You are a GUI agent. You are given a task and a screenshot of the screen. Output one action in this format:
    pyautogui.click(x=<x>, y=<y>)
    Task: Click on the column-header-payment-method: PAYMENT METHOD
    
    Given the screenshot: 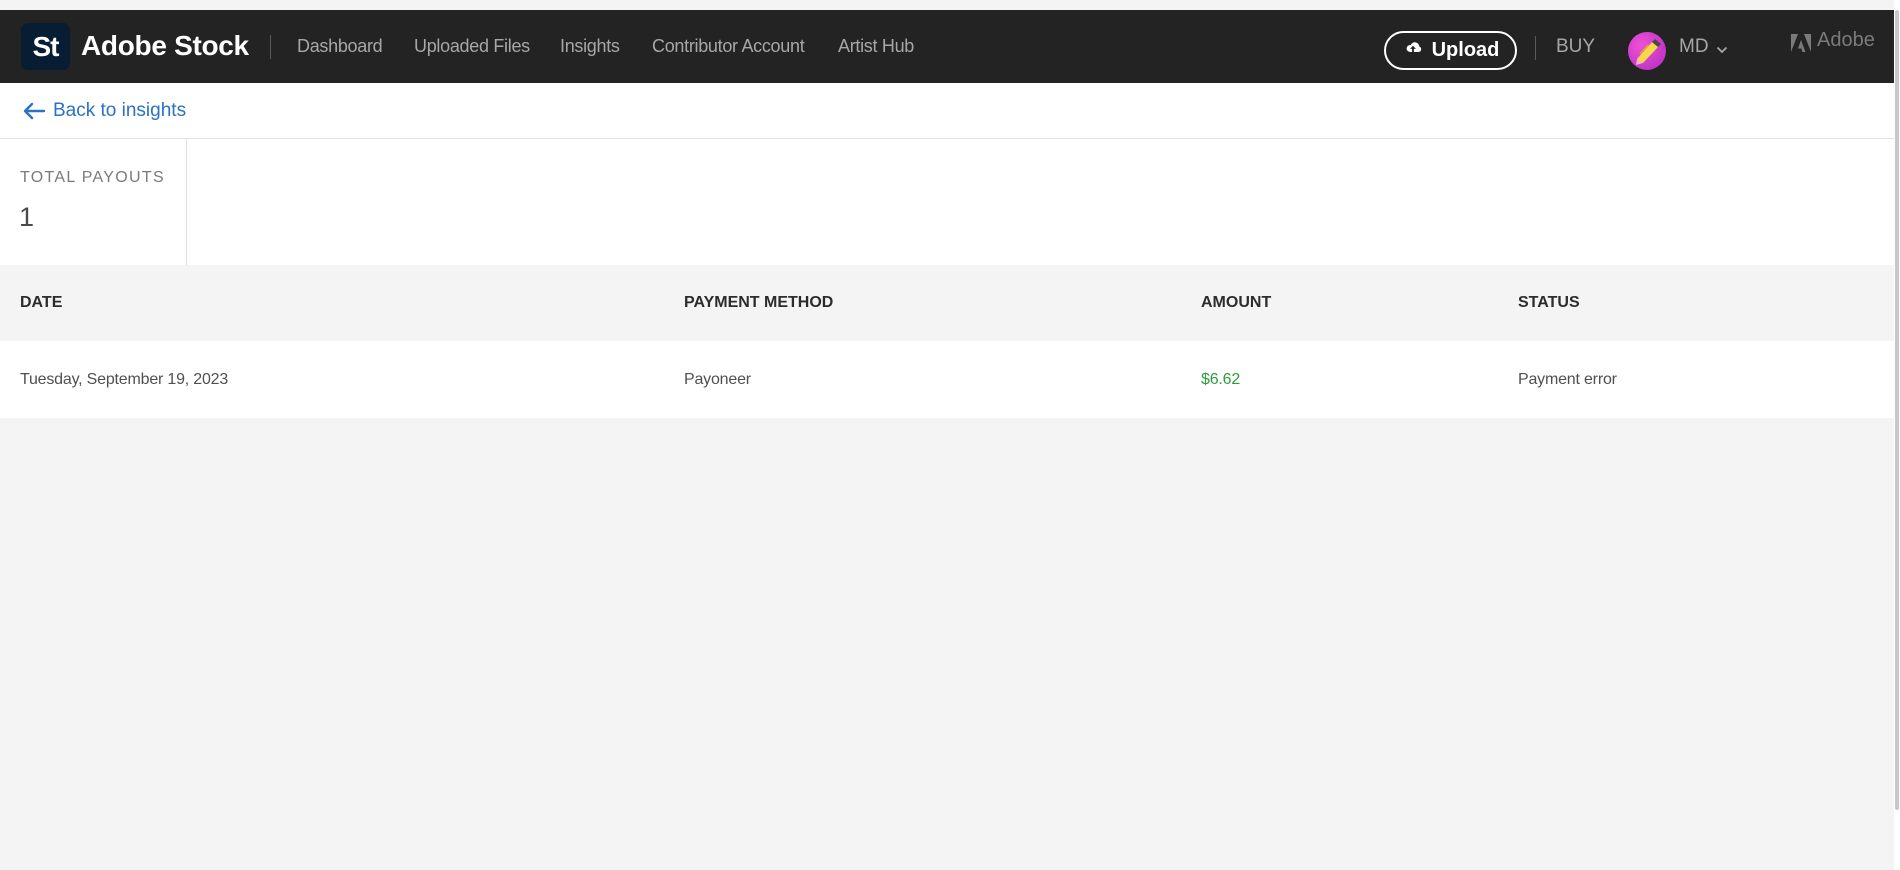 What is the action you would take?
    pyautogui.click(x=759, y=302)
    